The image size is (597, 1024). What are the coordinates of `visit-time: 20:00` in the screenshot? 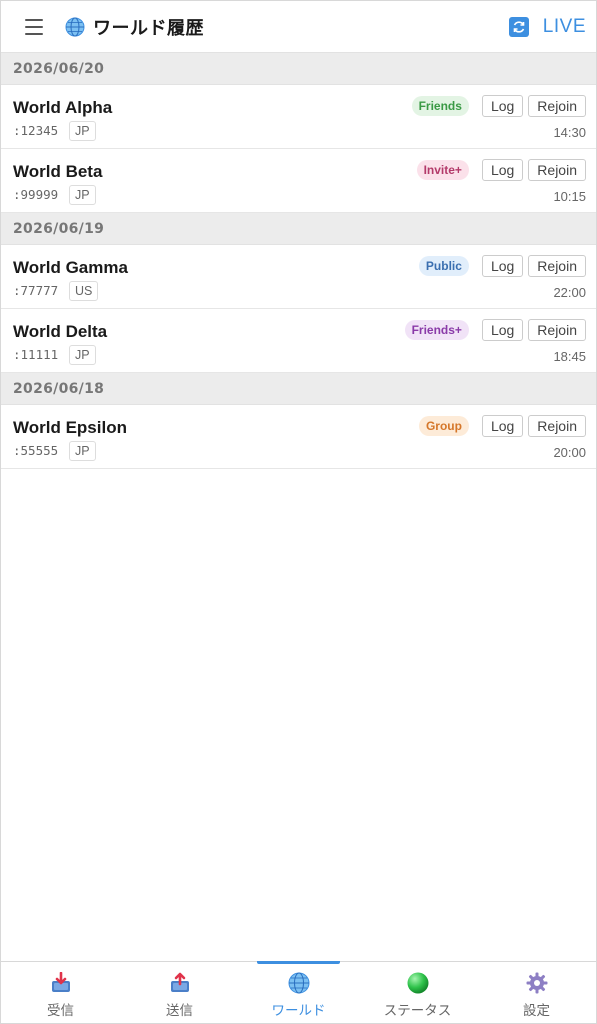 It's located at (569, 452).